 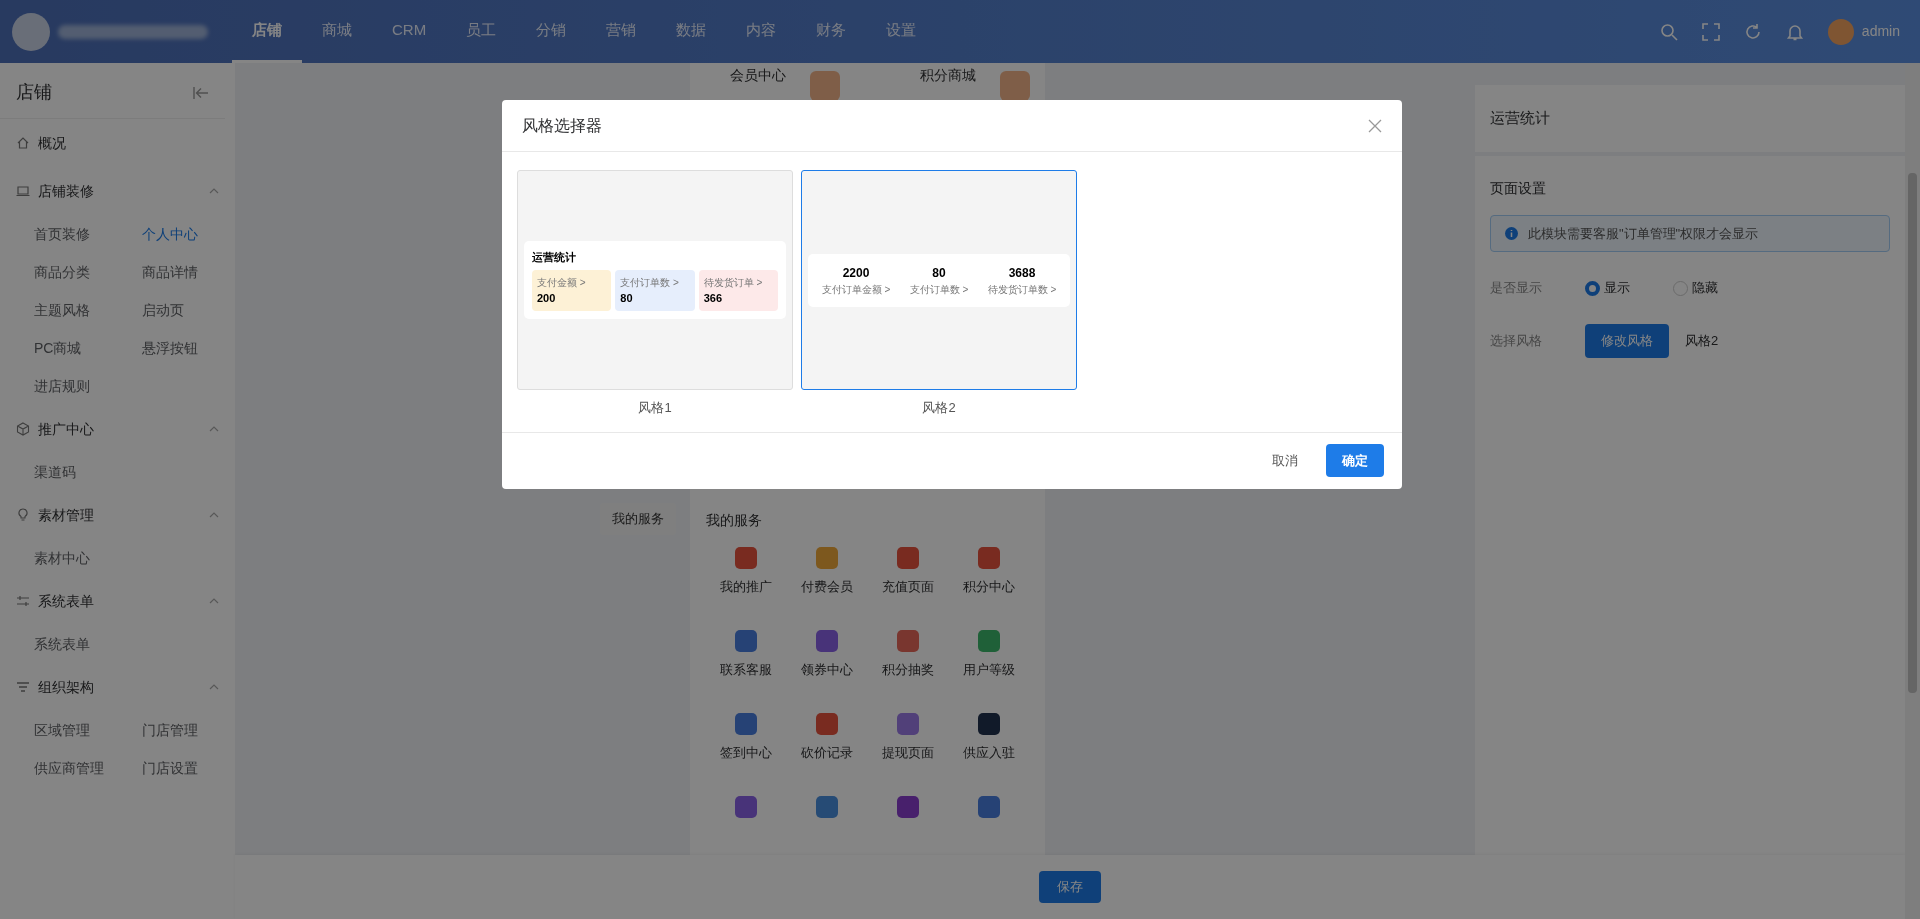 What do you see at coordinates (738, 290) in the screenshot?
I see `stat-tile: 待发货订单 > 366` at bounding box center [738, 290].